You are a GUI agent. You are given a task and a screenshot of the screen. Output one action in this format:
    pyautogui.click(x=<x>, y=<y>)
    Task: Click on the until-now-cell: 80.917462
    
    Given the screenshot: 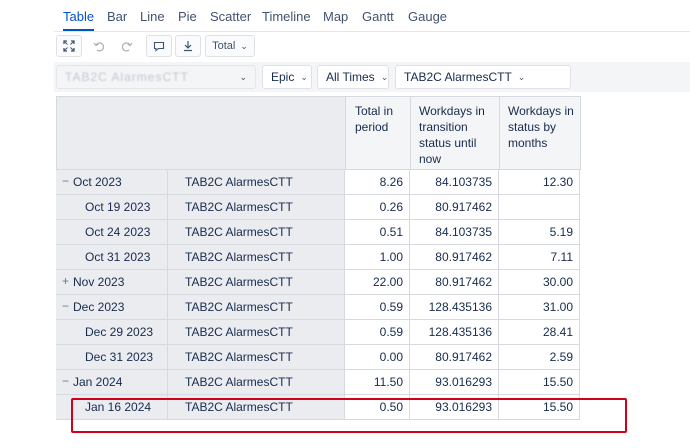 What is the action you would take?
    pyautogui.click(x=454, y=207)
    